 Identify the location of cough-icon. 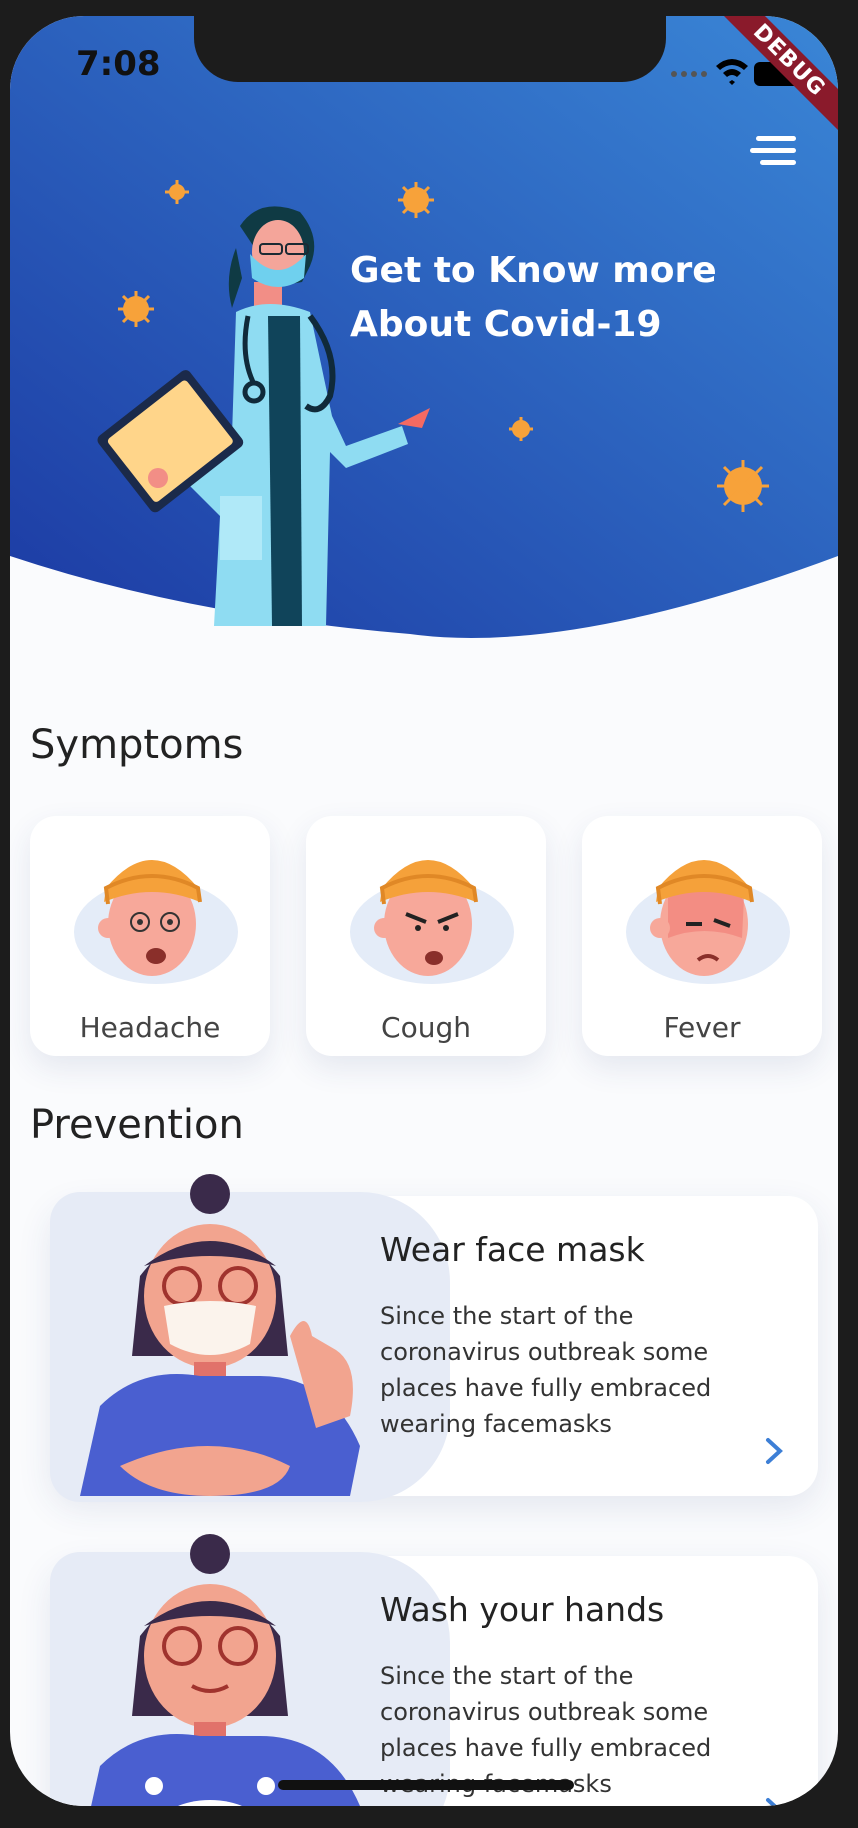
(432, 922).